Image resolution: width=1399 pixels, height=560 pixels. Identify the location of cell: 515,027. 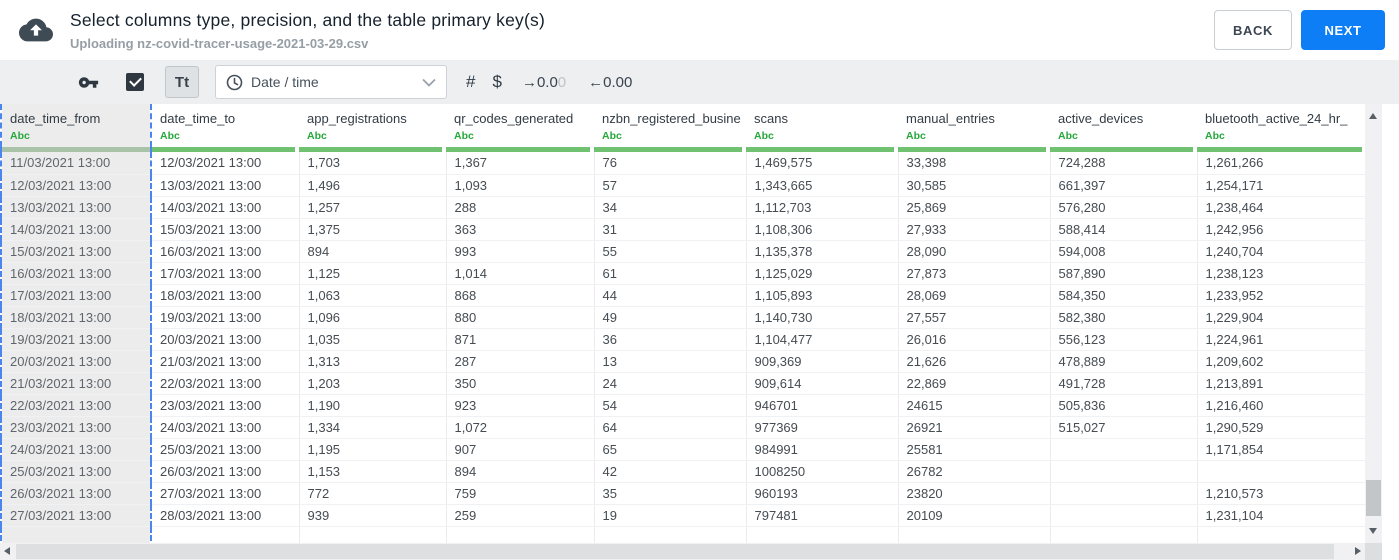
(1124, 427).